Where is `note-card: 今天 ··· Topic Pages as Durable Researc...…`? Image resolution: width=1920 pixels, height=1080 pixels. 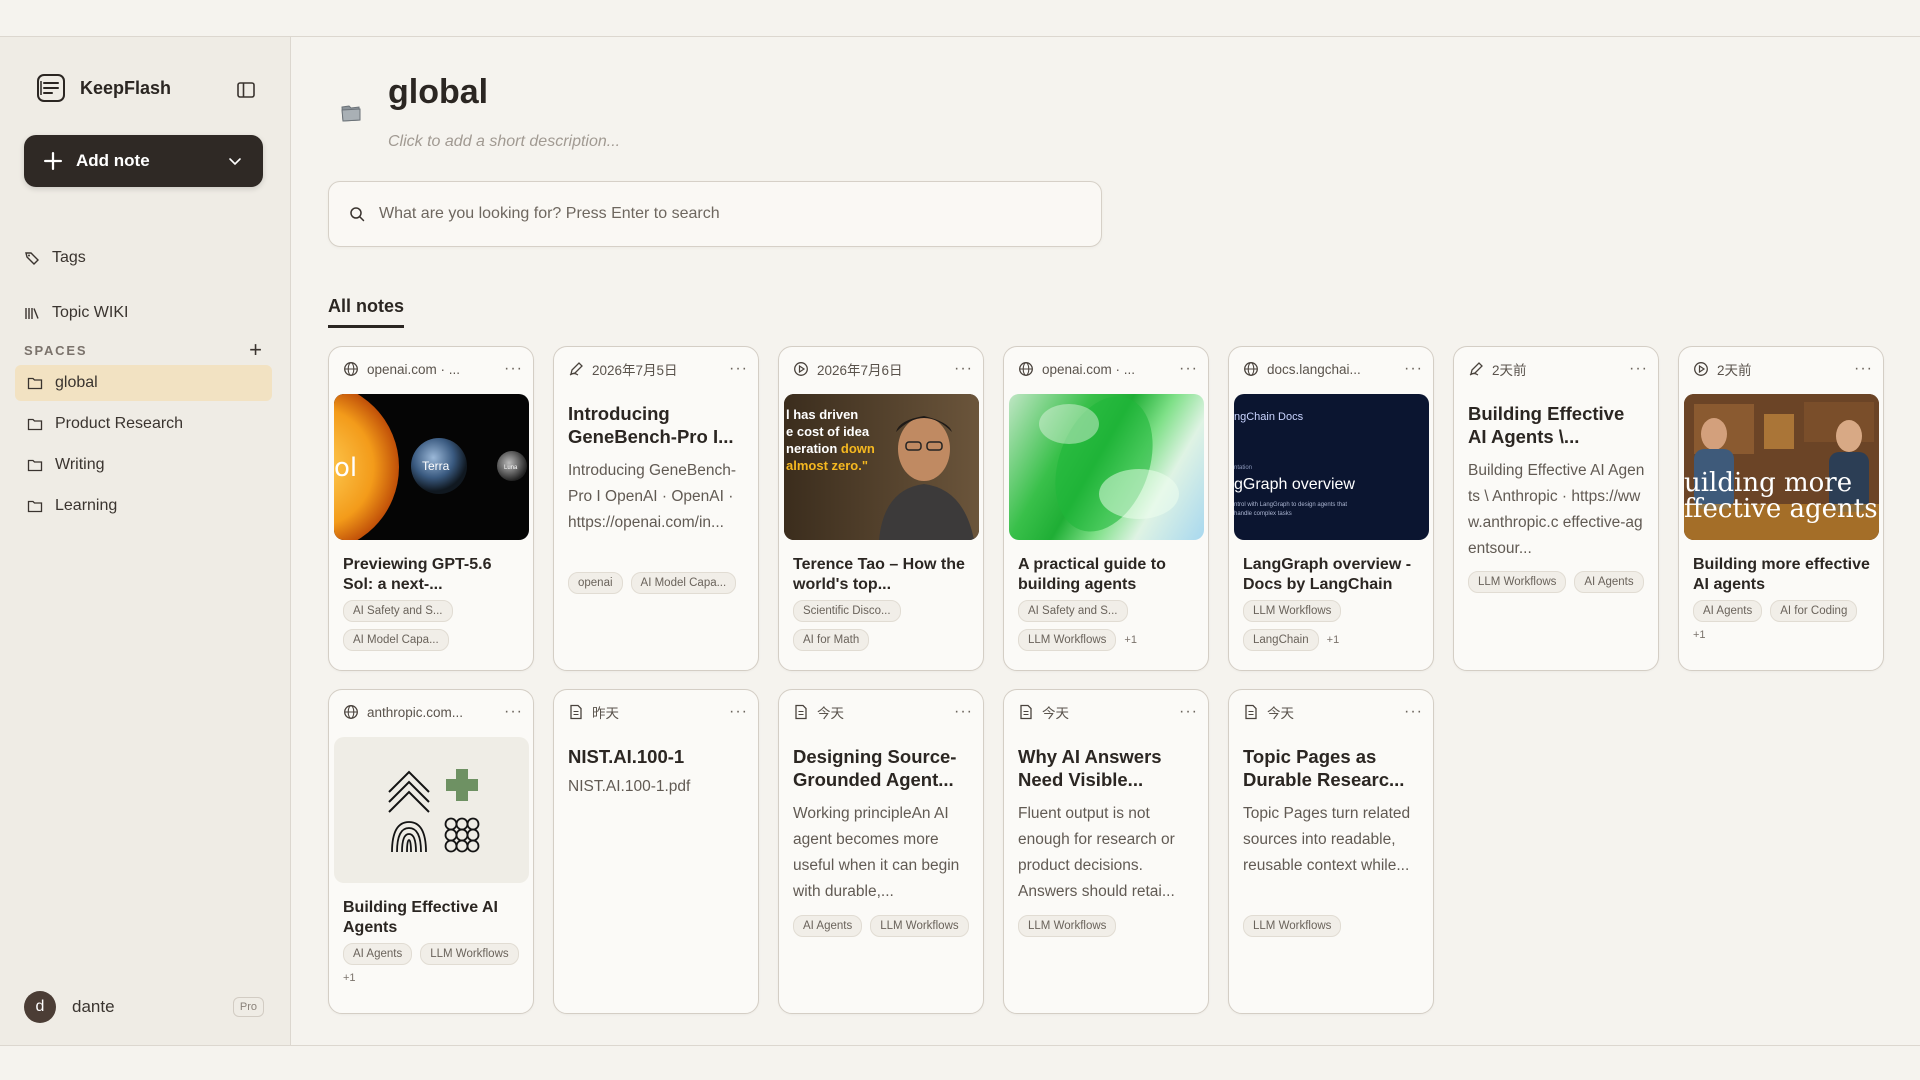
note-card: 今天 ··· Topic Pages as Durable Researc...… is located at coordinates (1331, 851).